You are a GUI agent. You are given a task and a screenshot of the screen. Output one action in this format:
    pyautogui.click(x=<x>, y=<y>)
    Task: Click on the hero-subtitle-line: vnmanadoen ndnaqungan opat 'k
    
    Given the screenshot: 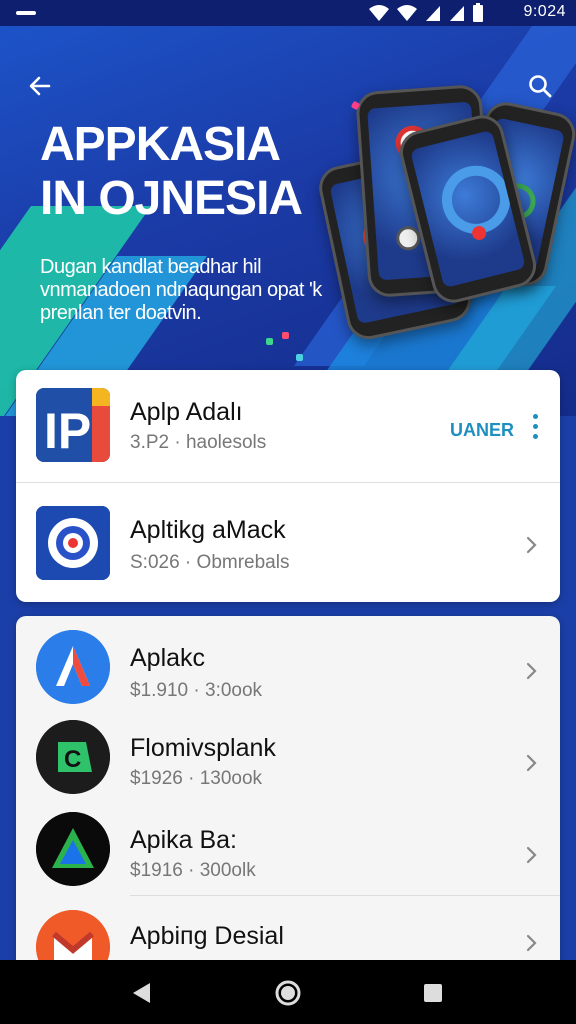 What is the action you would take?
    pyautogui.click(x=181, y=290)
    